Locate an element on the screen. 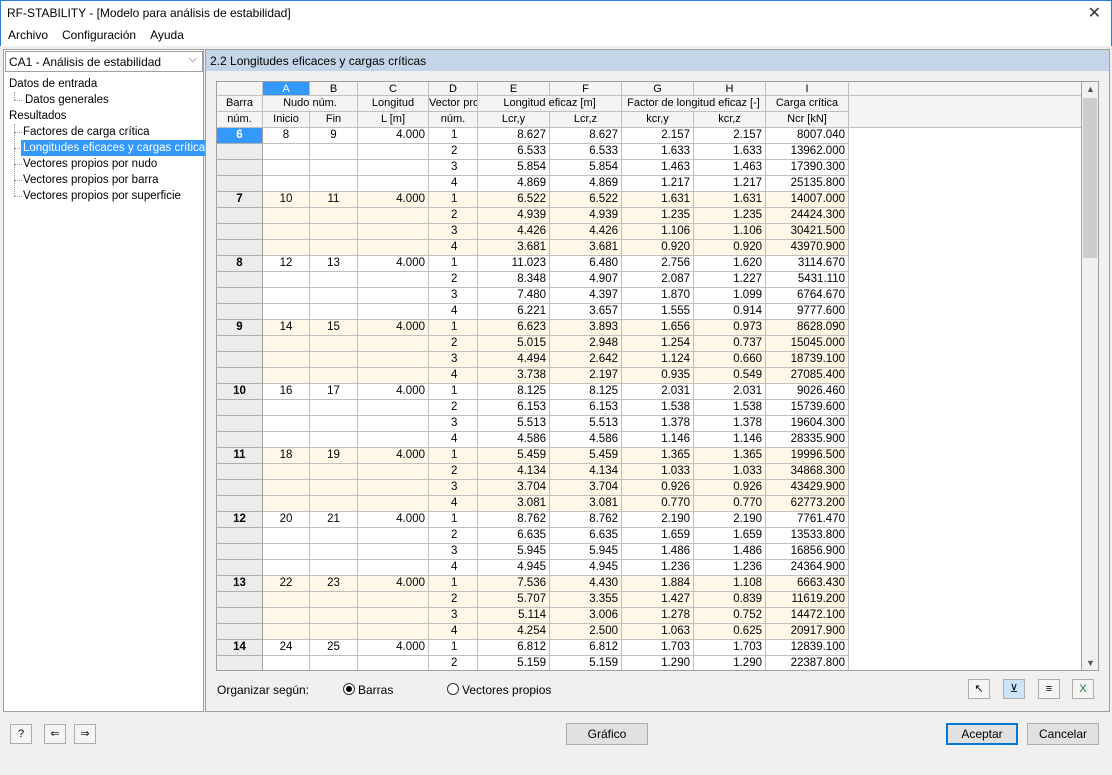 This screenshot has height=775, width=1112. table-cell: 3 is located at coordinates (453, 552).